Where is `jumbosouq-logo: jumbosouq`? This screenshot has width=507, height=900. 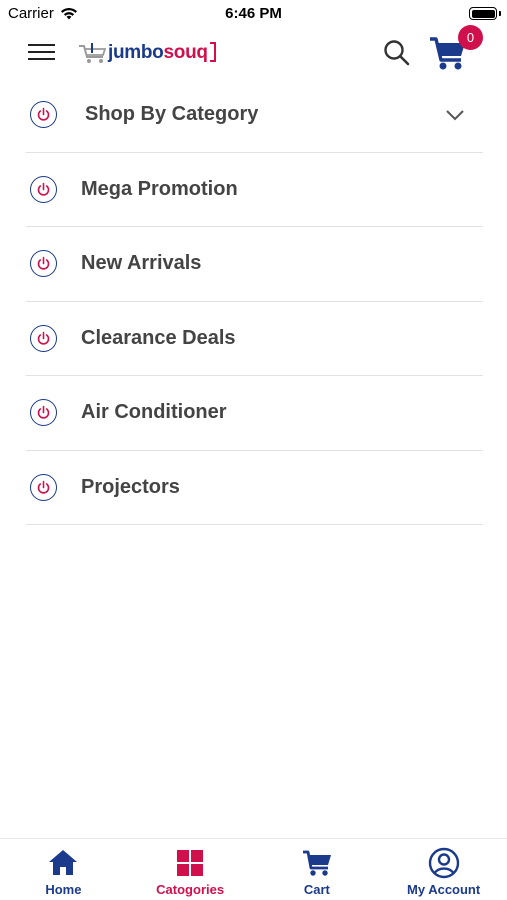 jumbosouq-logo: jumbosouq is located at coordinates (147, 53).